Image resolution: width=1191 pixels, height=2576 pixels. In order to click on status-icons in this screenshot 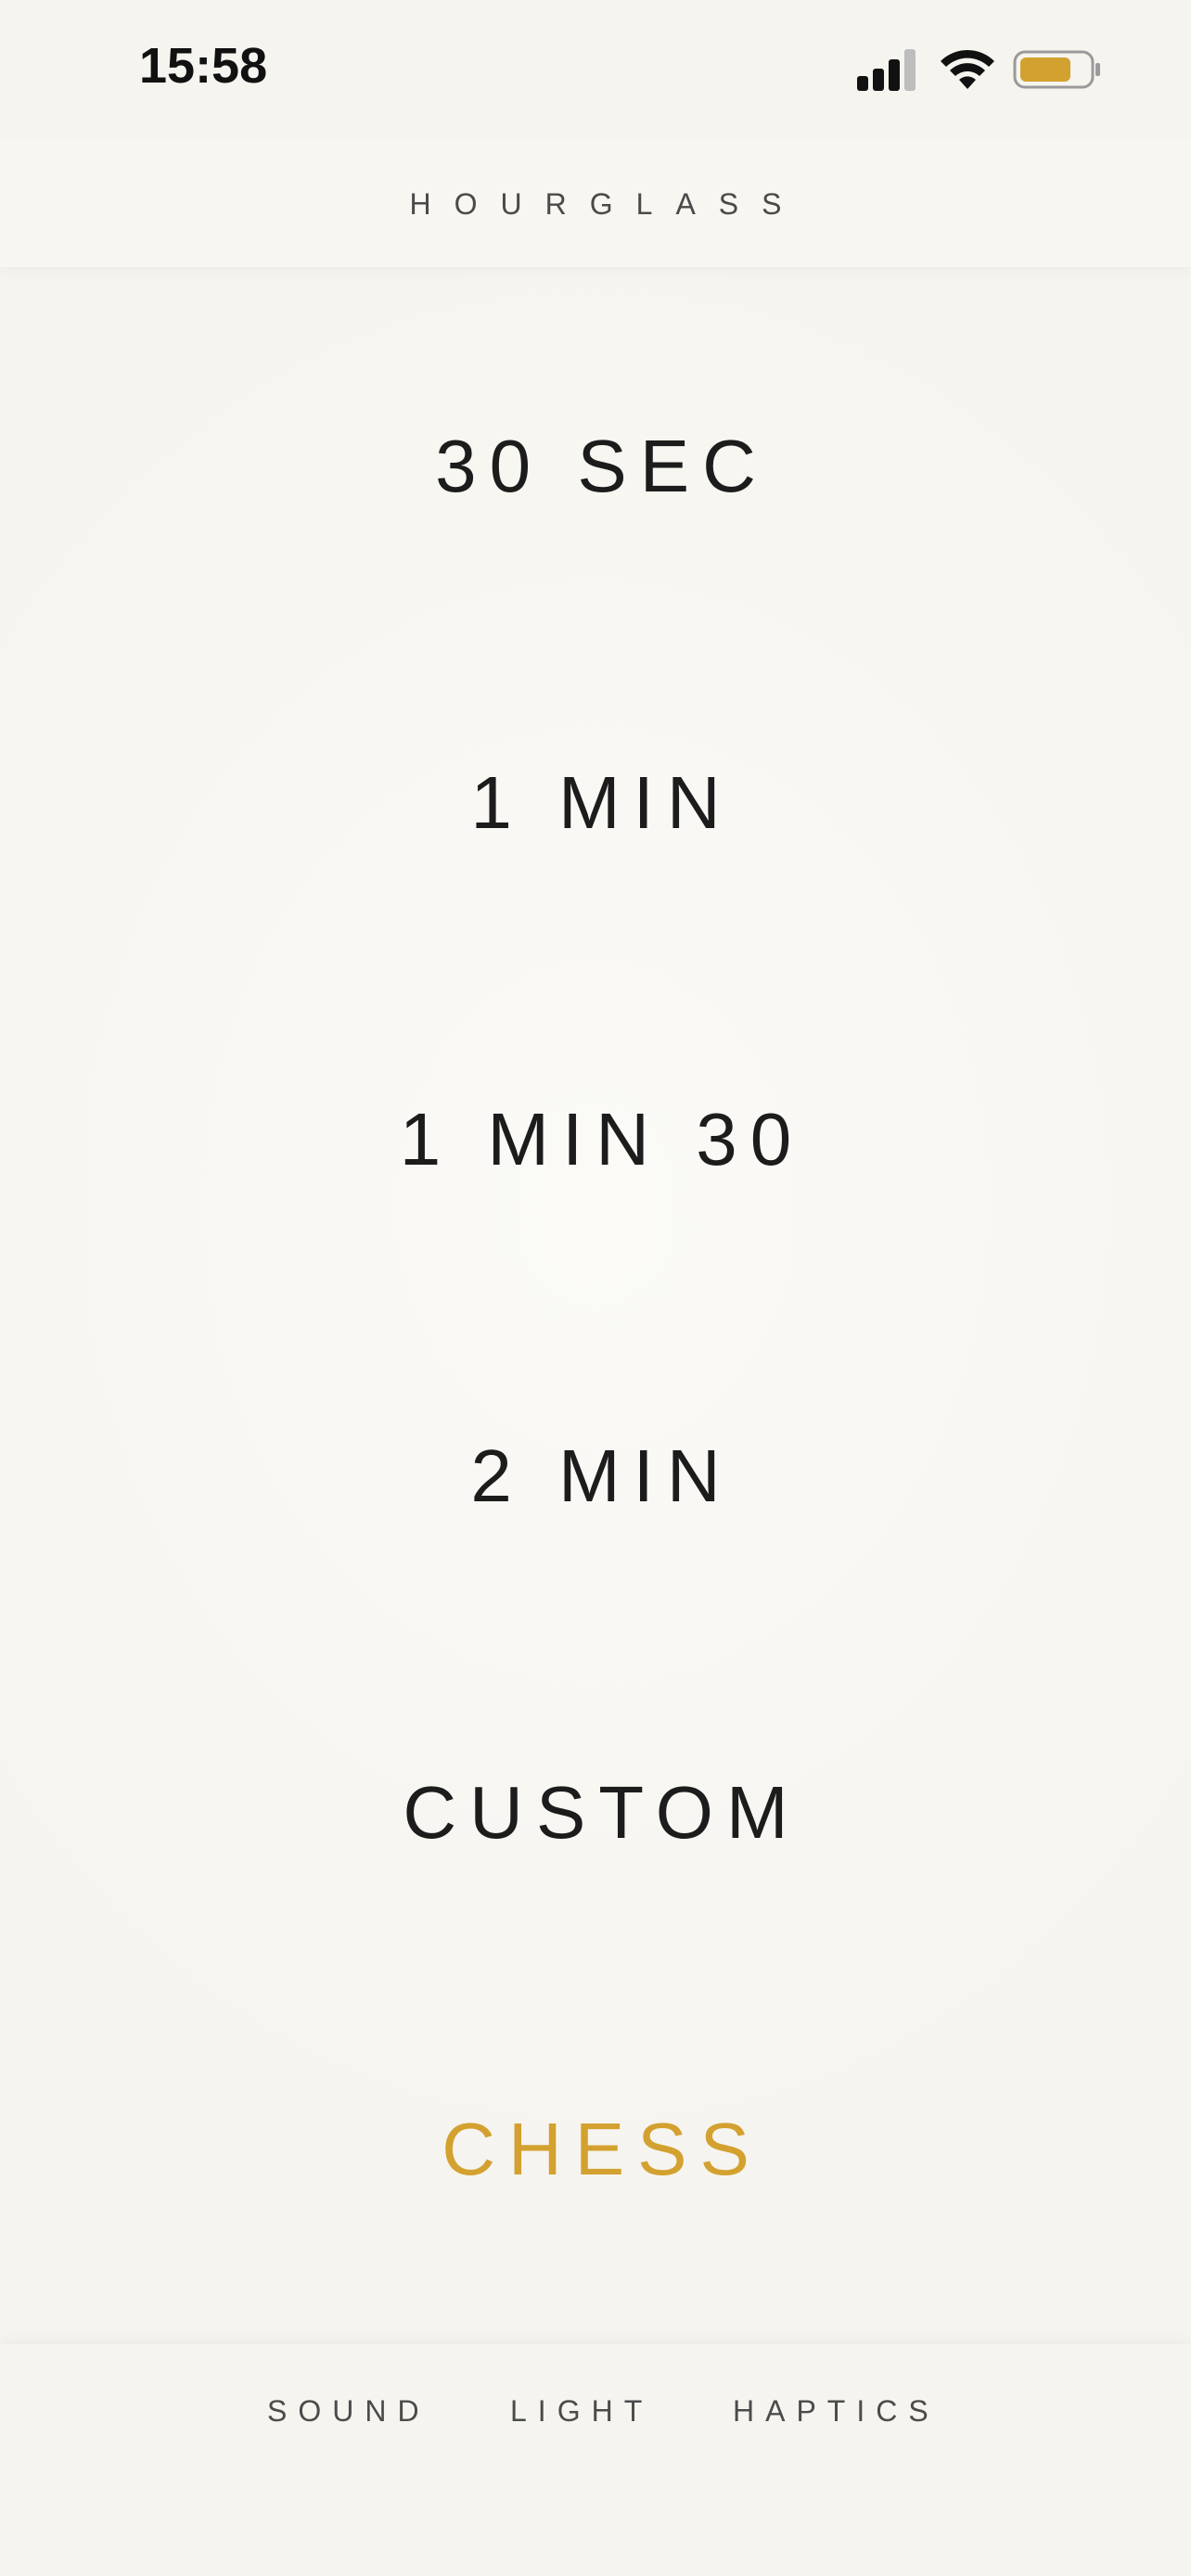, I will do `click(978, 69)`.